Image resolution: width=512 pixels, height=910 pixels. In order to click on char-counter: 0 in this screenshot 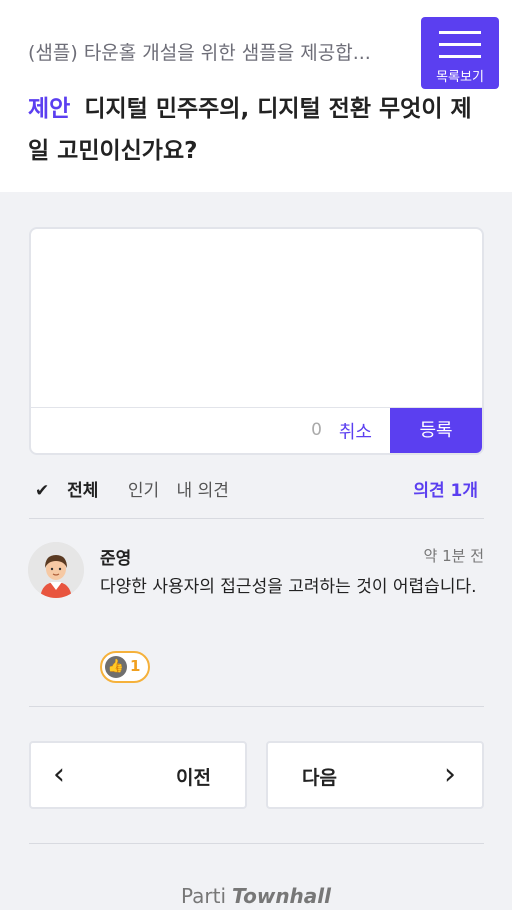, I will do `click(316, 430)`.